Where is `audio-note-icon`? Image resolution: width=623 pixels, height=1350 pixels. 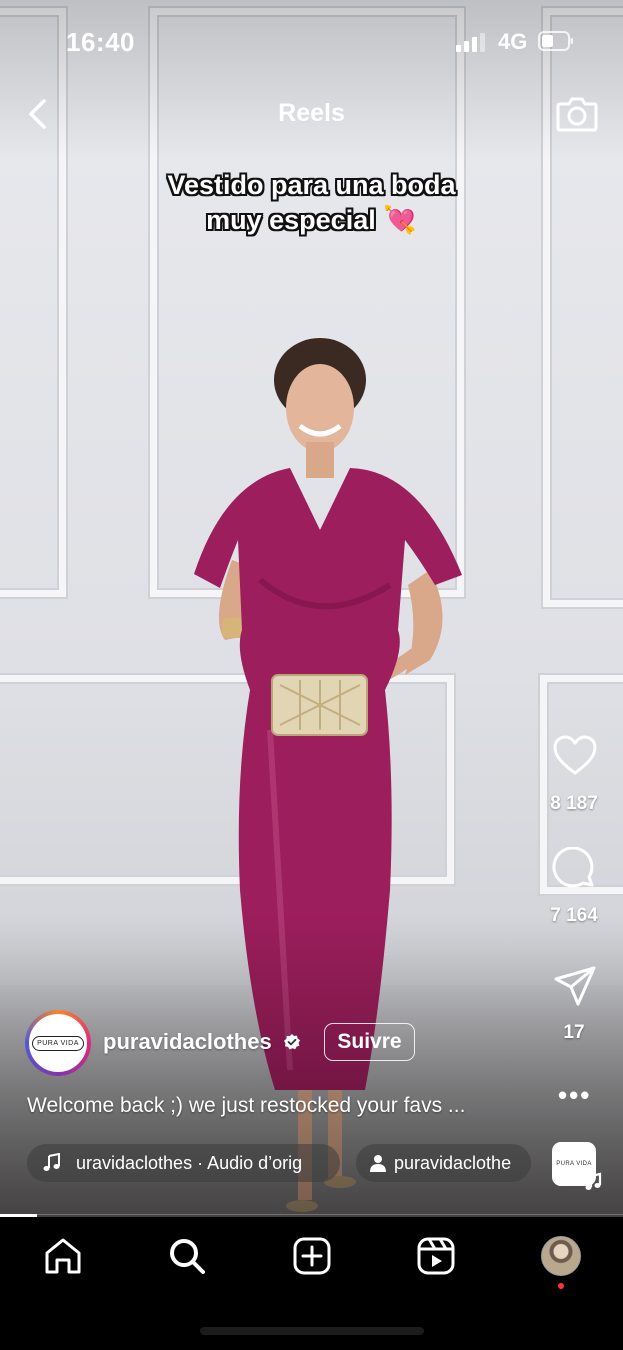
audio-note-icon is located at coordinates (593, 1181).